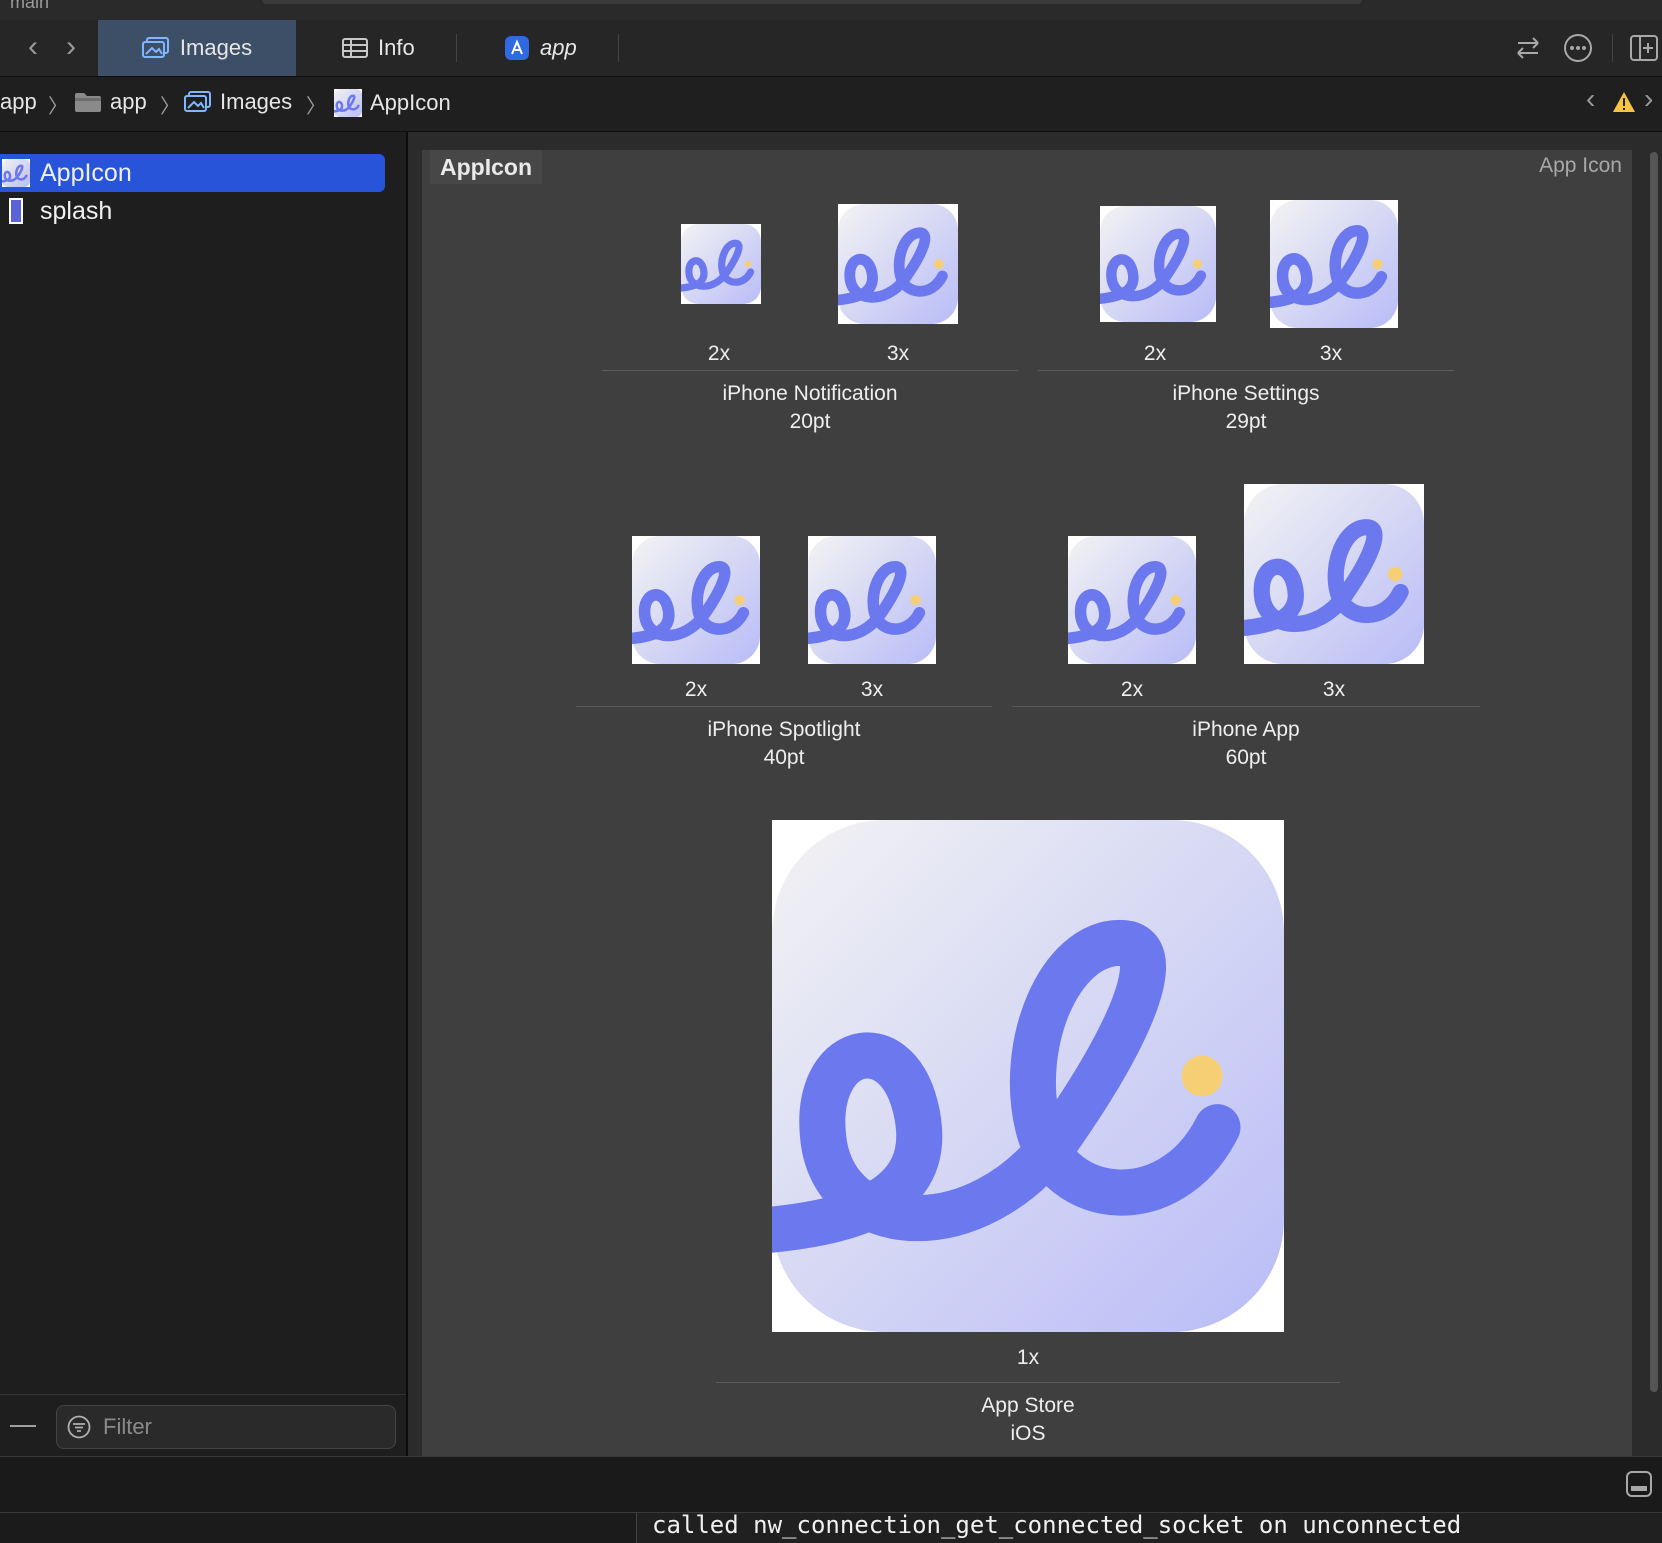 Image resolution: width=1662 pixels, height=1543 pixels. What do you see at coordinates (810, 421) in the screenshot?
I see `group-size: 20pt` at bounding box center [810, 421].